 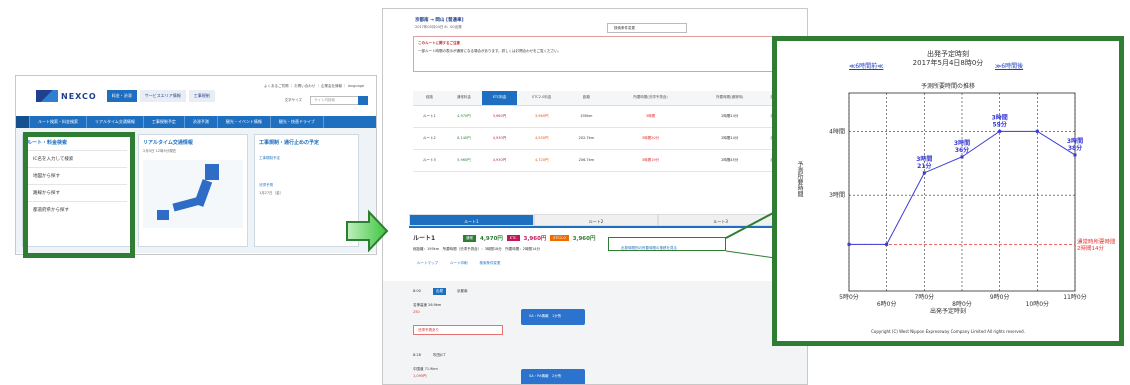 I want to click on nexco-logo: NEXCO, so click(x=66, y=96).